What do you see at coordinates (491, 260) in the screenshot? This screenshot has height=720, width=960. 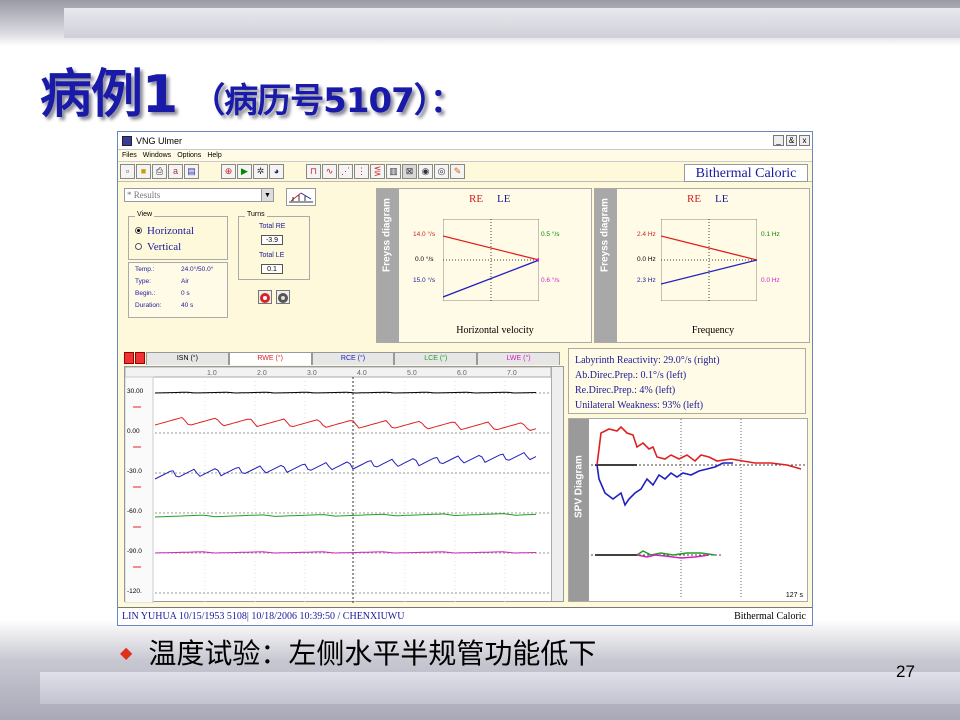 I see `velocity-diagram` at bounding box center [491, 260].